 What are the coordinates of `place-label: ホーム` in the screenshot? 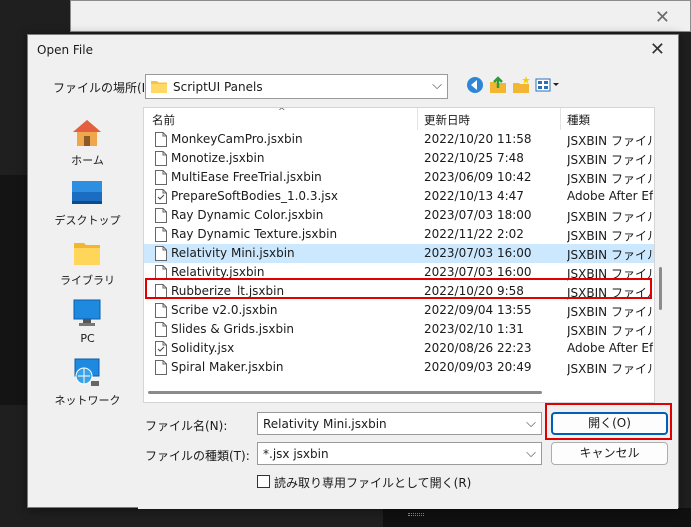 It's located at (87, 160).